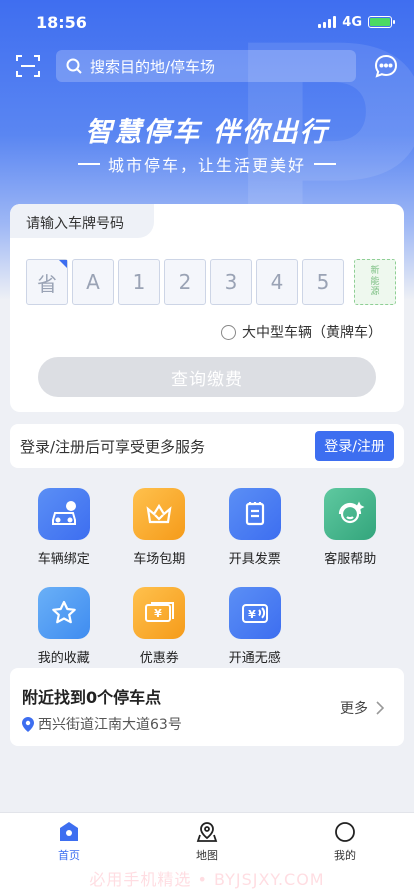 This screenshot has height=896, width=414. I want to click on service-lot-period: 车场包期, so click(160, 527).